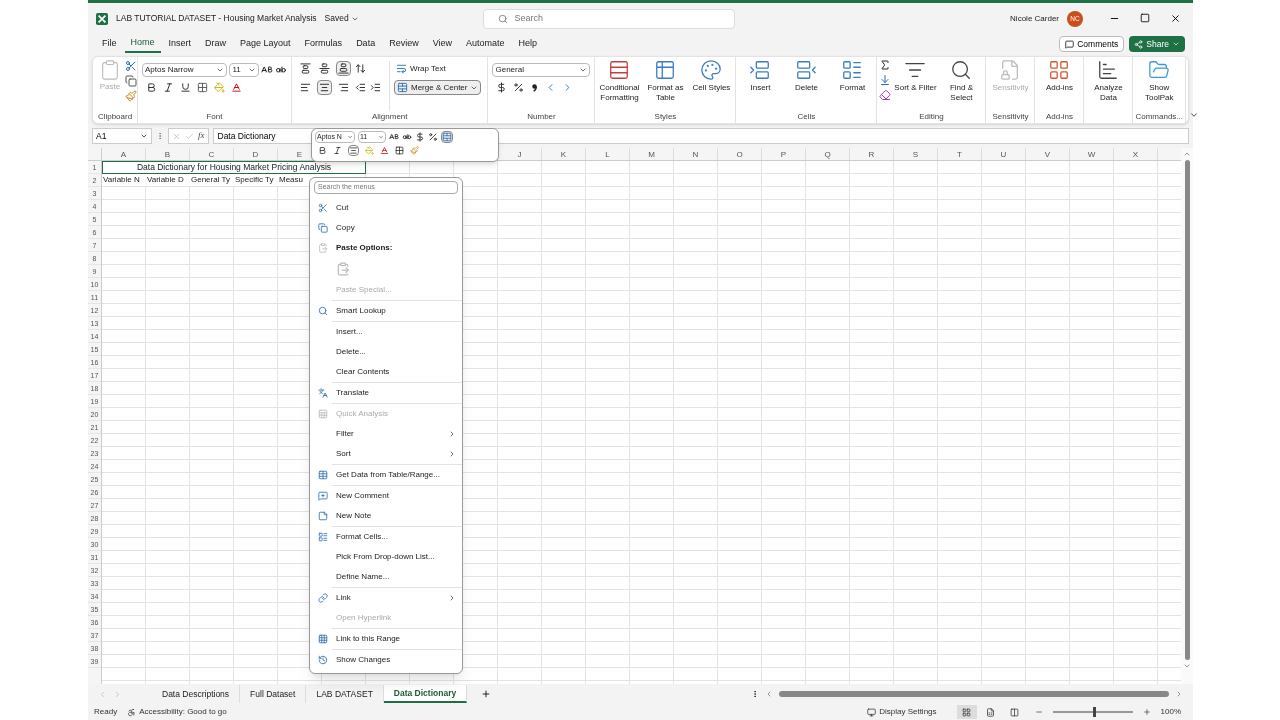 Image resolution: width=1280 pixels, height=720 pixels. Describe the element at coordinates (442, 44) in the screenshot. I see `menu-tab: View` at that location.